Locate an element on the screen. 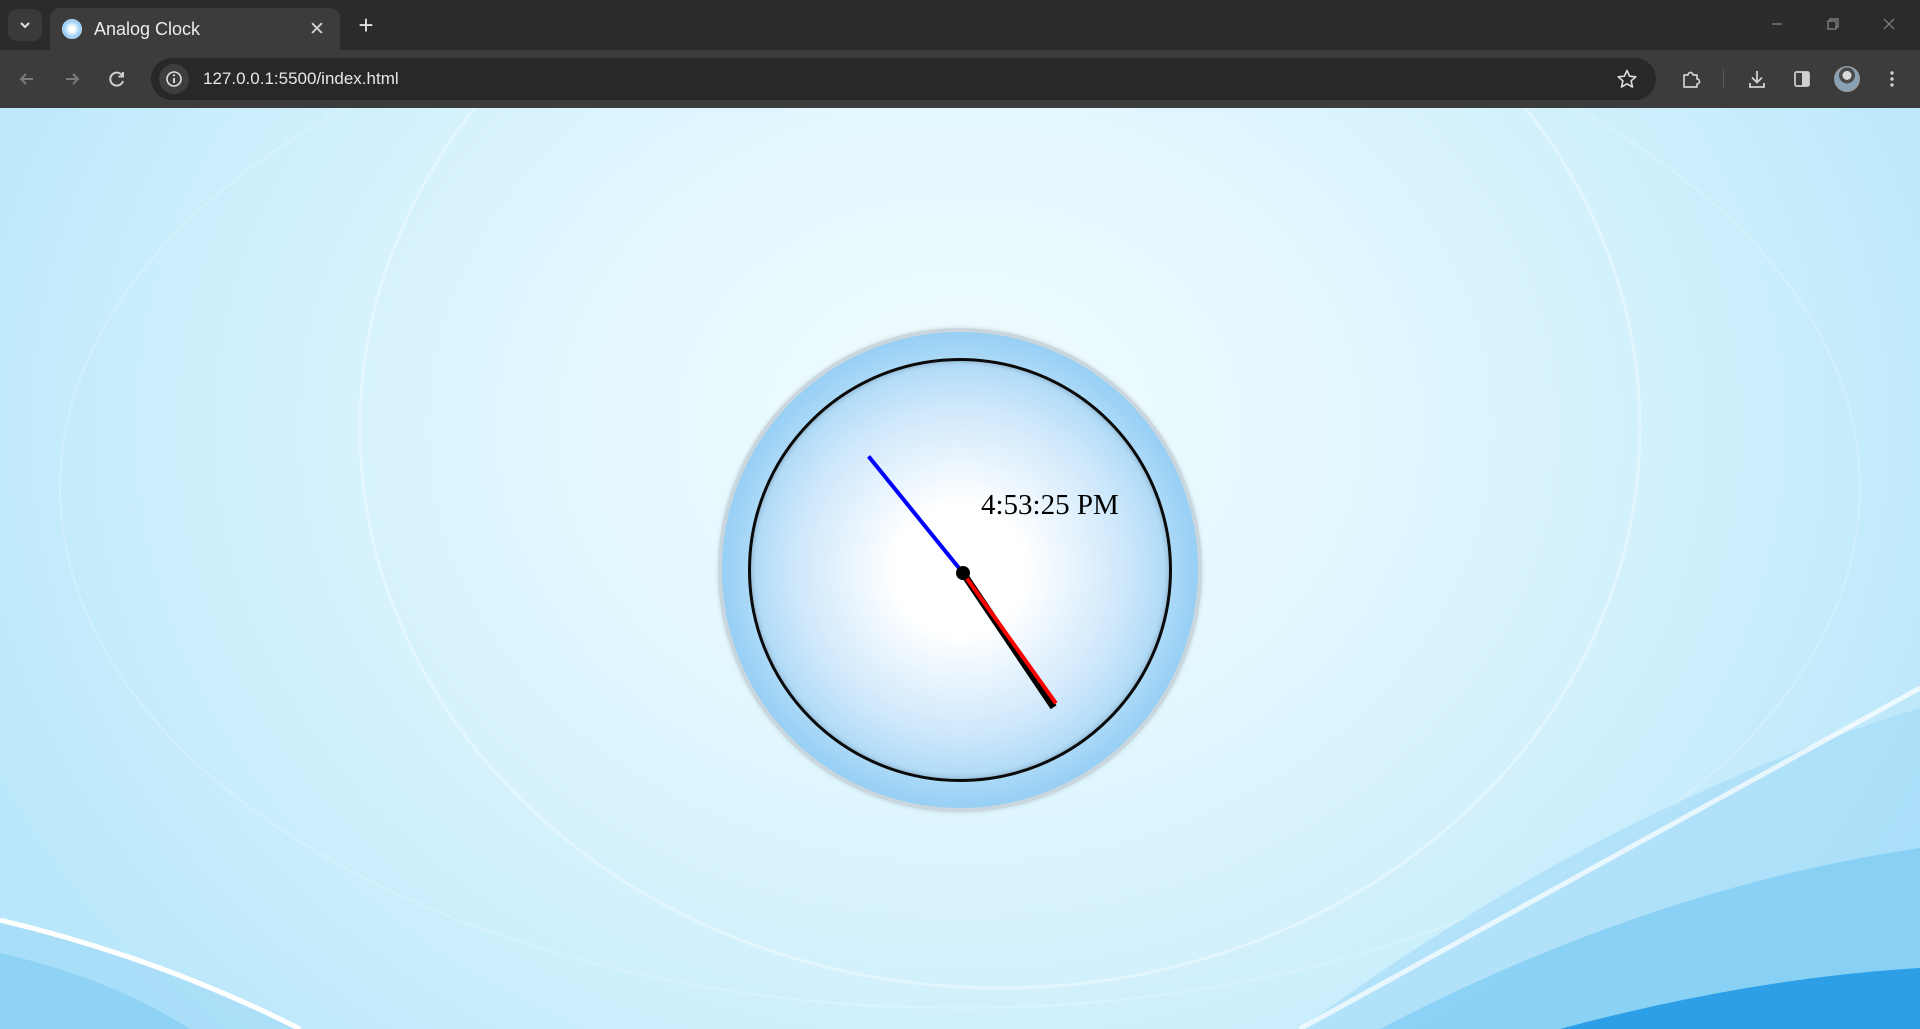 This screenshot has width=1920, height=1029. reload-icon is located at coordinates (116, 79).